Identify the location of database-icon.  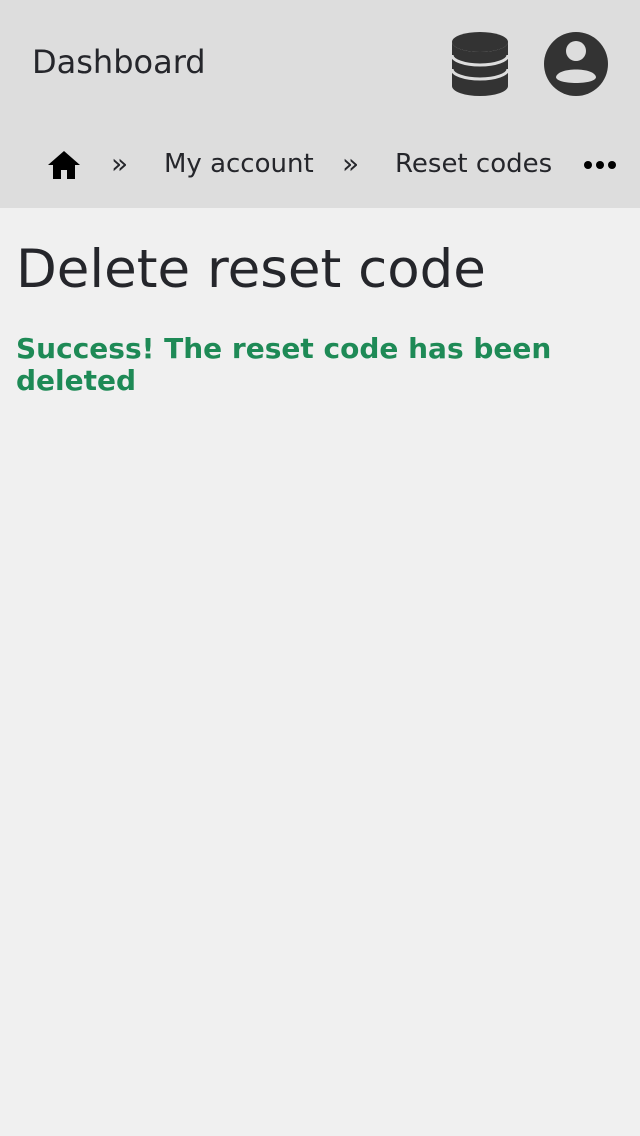
(480, 64).